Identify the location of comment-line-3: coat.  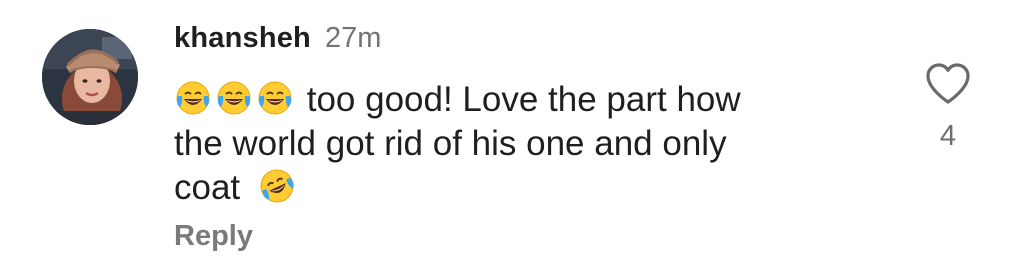
(514, 188).